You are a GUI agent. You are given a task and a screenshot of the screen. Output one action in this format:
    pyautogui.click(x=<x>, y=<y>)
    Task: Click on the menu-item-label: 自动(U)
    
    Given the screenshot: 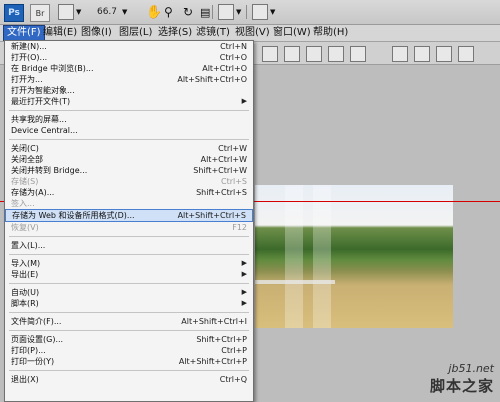 What is the action you would take?
    pyautogui.click(x=25, y=292)
    